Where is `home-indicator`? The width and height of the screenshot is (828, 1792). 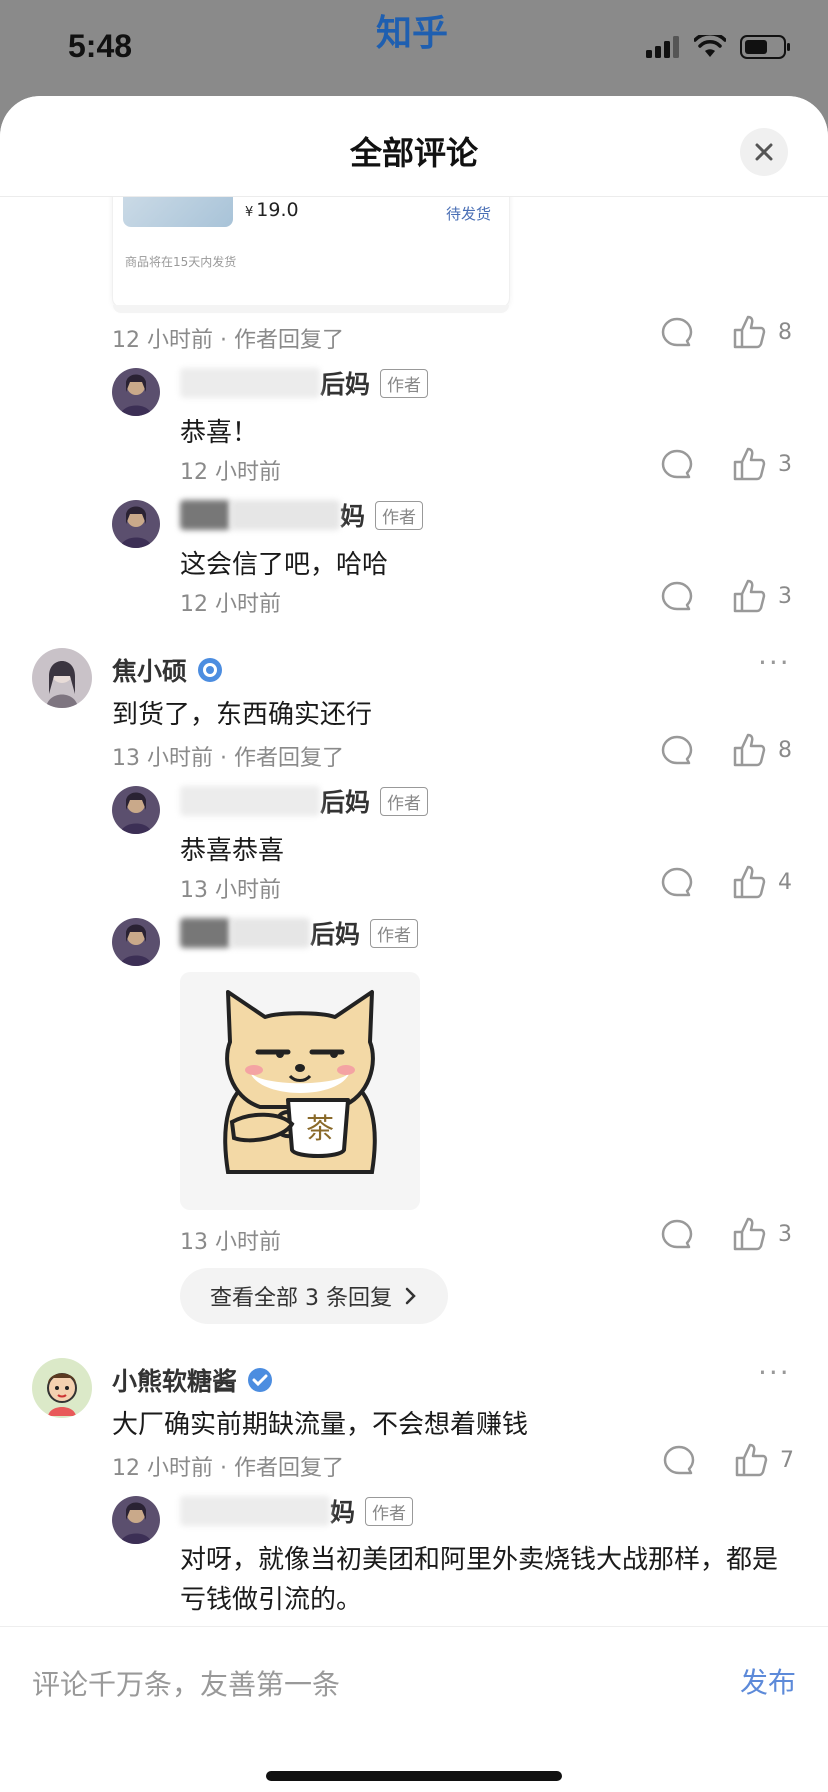 home-indicator is located at coordinates (414, 1776).